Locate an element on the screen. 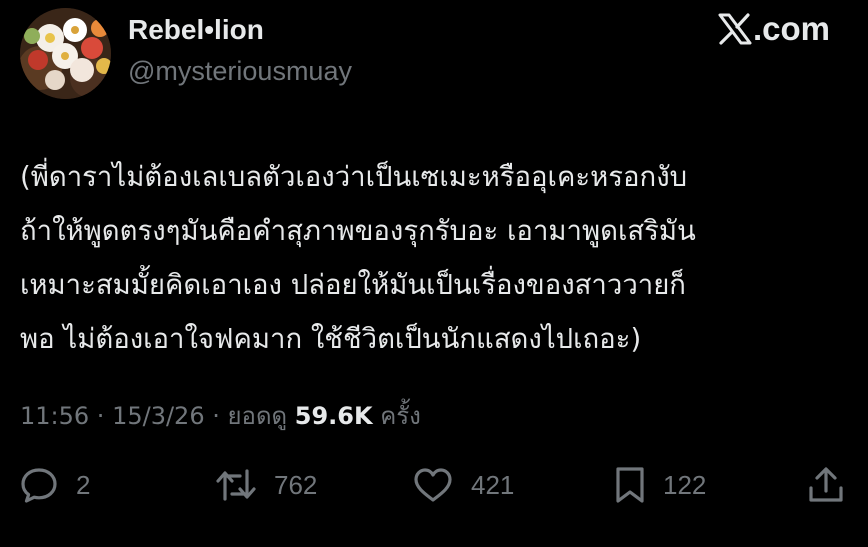 The image size is (868, 547). reply-icon is located at coordinates (39, 485).